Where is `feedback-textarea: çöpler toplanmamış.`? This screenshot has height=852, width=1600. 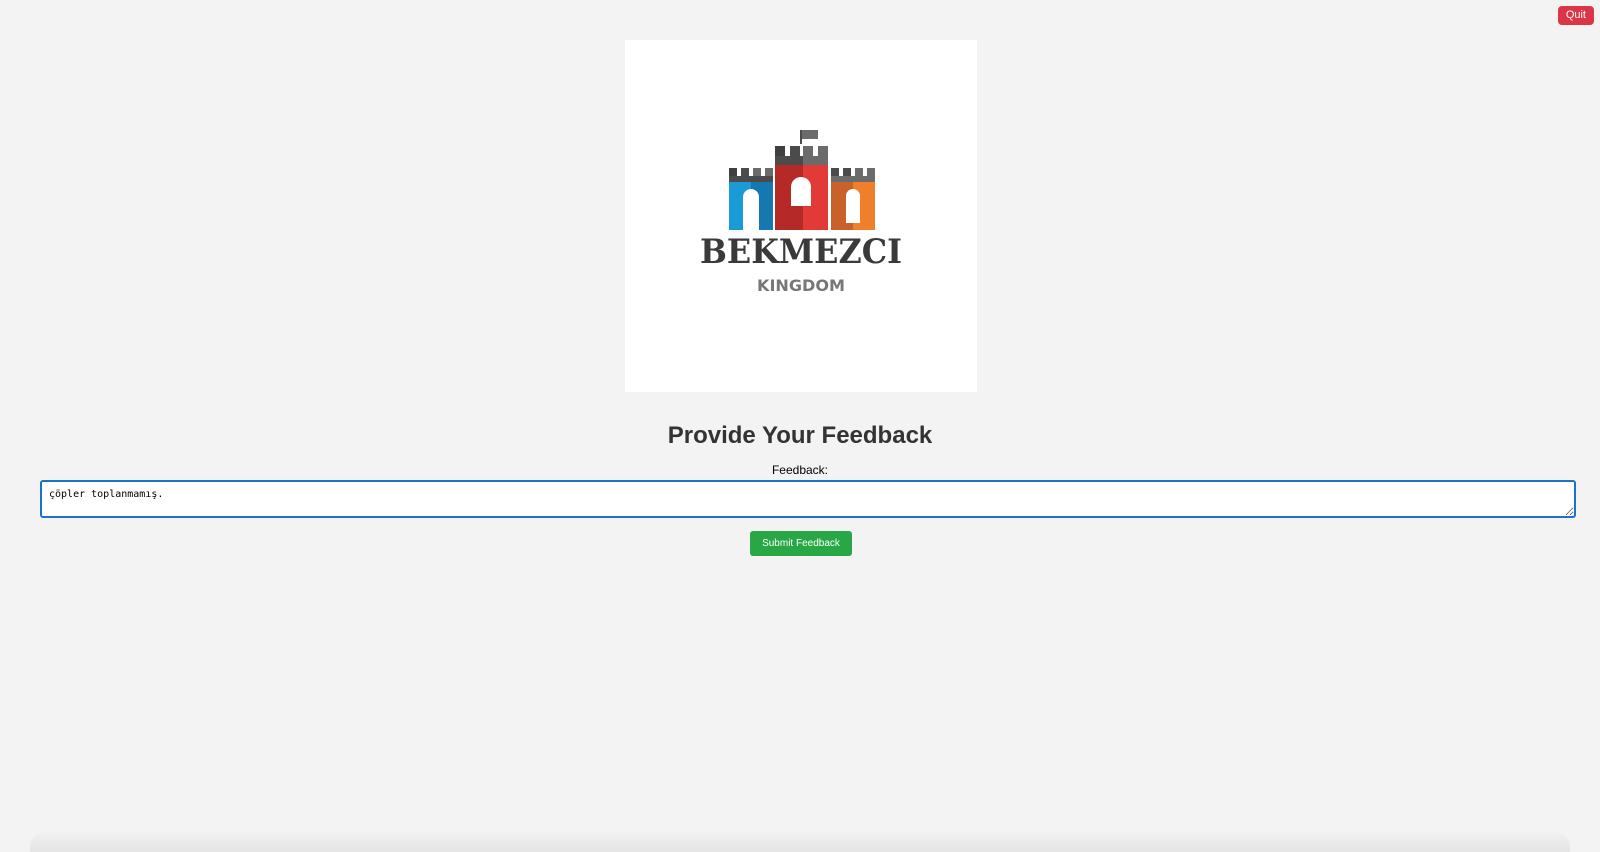
feedback-textarea: çöpler toplanmamış. is located at coordinates (808, 499).